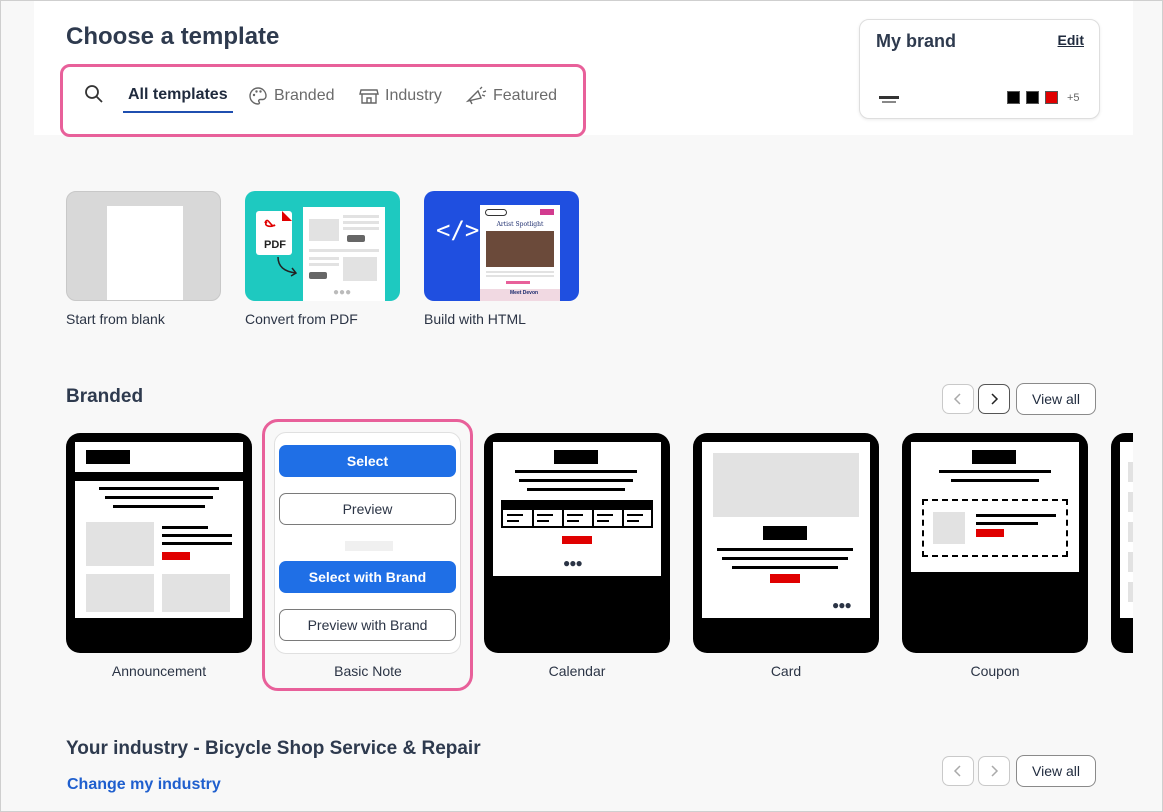 This screenshot has height=812, width=1163. I want to click on storefront-icon, so click(369, 96).